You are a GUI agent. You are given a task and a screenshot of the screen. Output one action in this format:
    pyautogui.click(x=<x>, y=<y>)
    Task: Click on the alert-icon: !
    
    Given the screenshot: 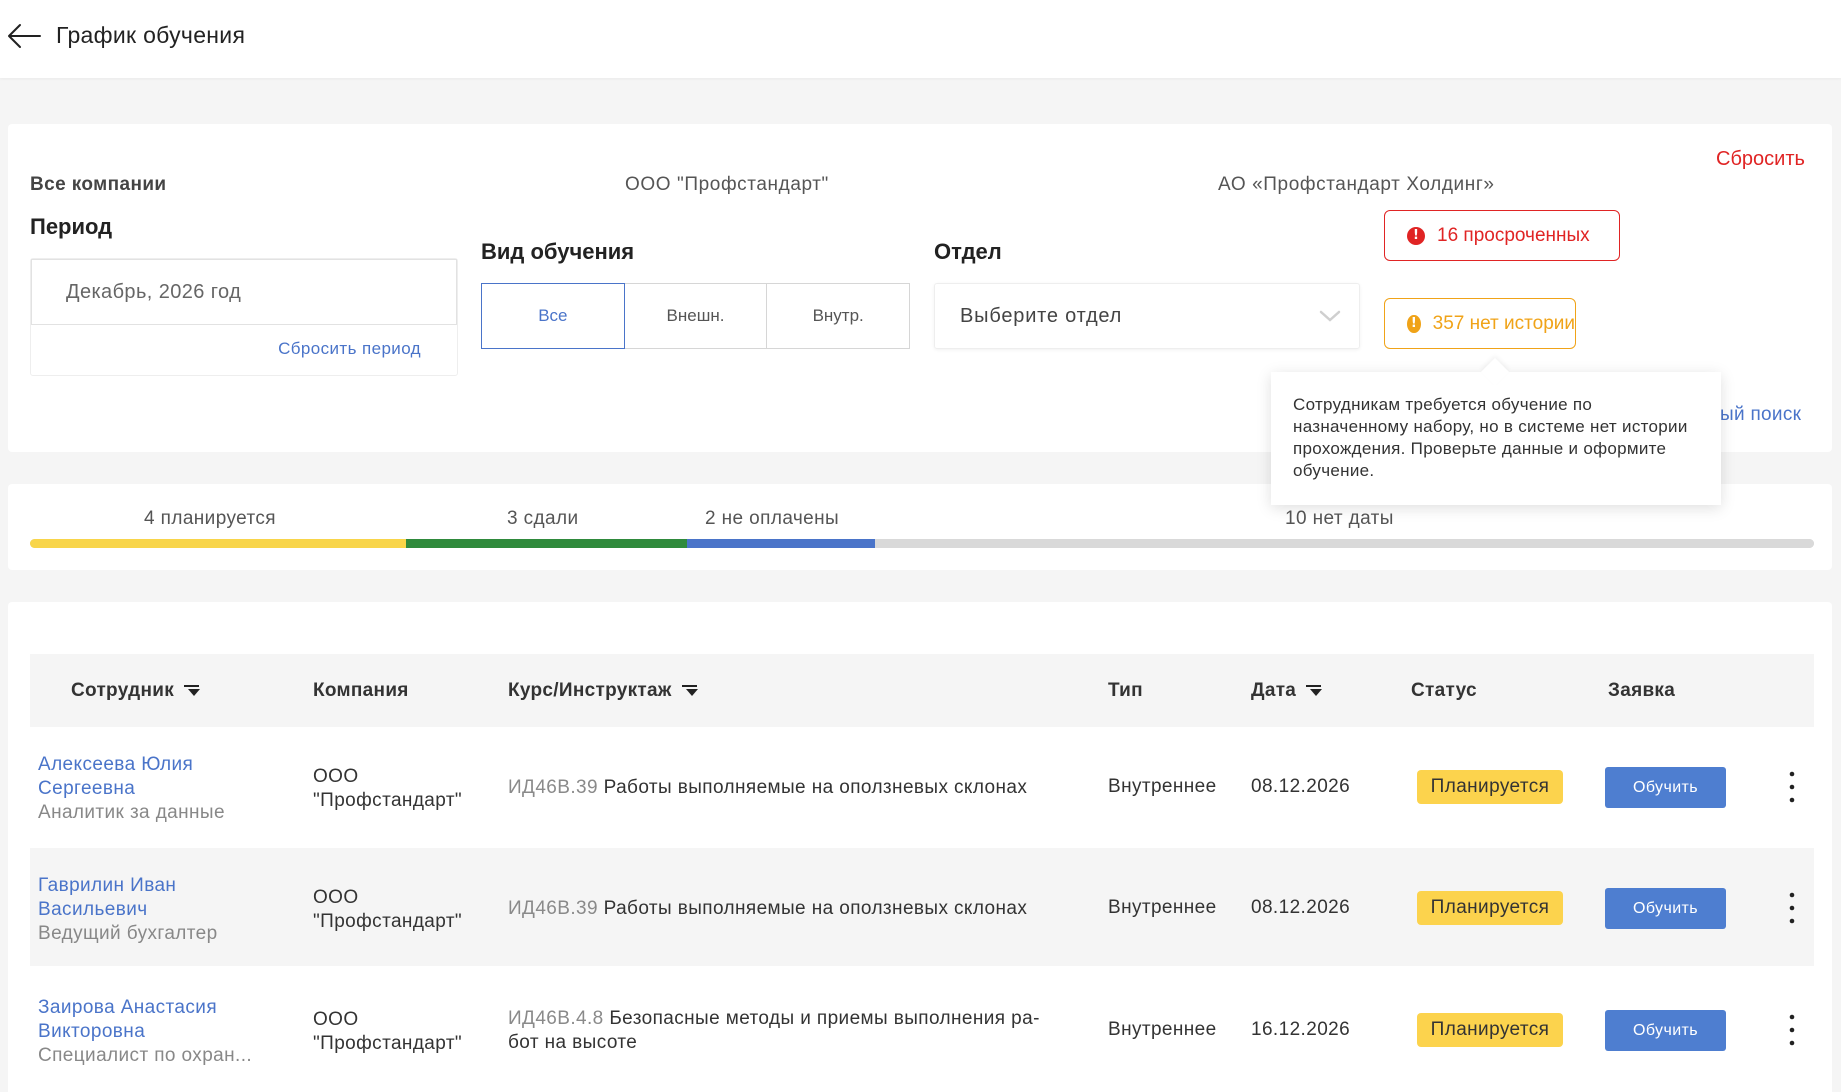 What is the action you would take?
    pyautogui.click(x=1416, y=235)
    